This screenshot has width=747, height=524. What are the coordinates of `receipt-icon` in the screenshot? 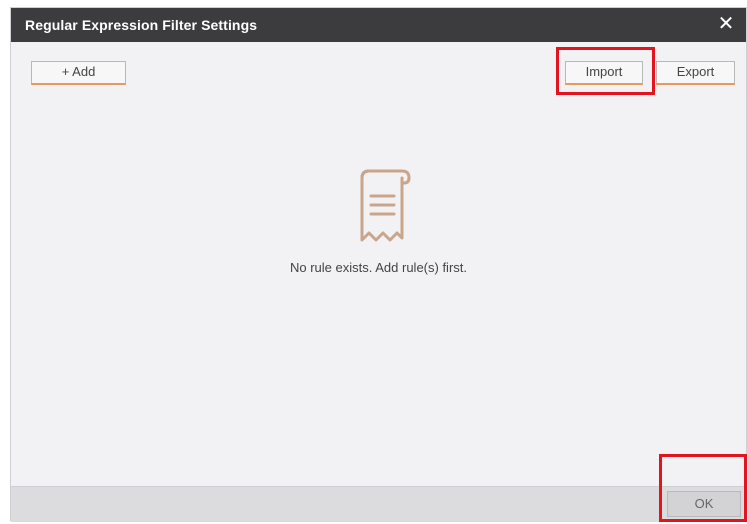 It's located at (385, 205).